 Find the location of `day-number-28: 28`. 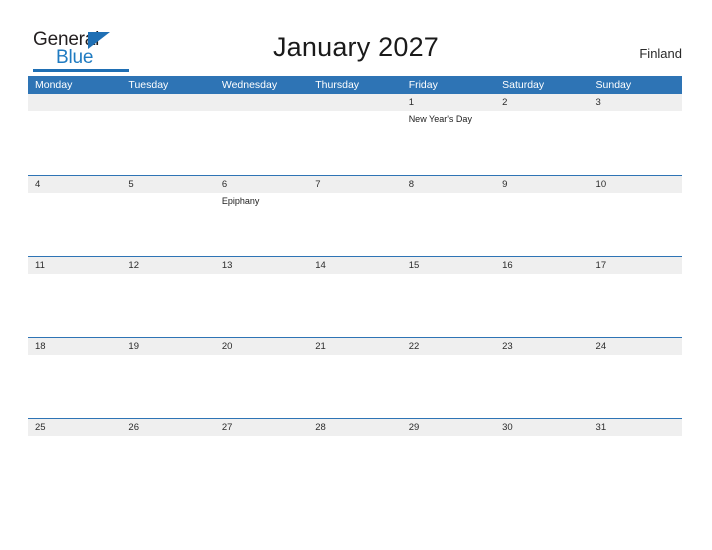

day-number-28: 28 is located at coordinates (354, 427).